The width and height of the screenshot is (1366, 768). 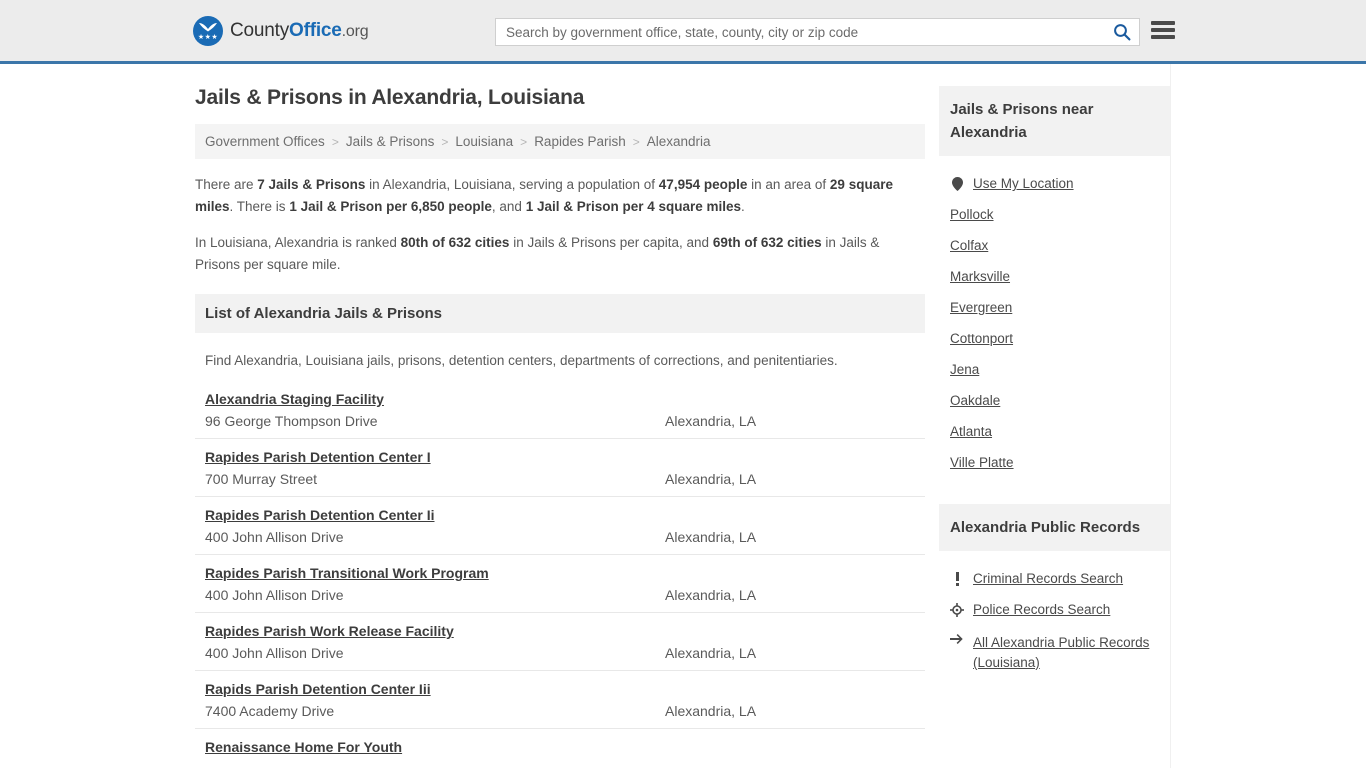 I want to click on search-submit-button, so click(x=1122, y=32).